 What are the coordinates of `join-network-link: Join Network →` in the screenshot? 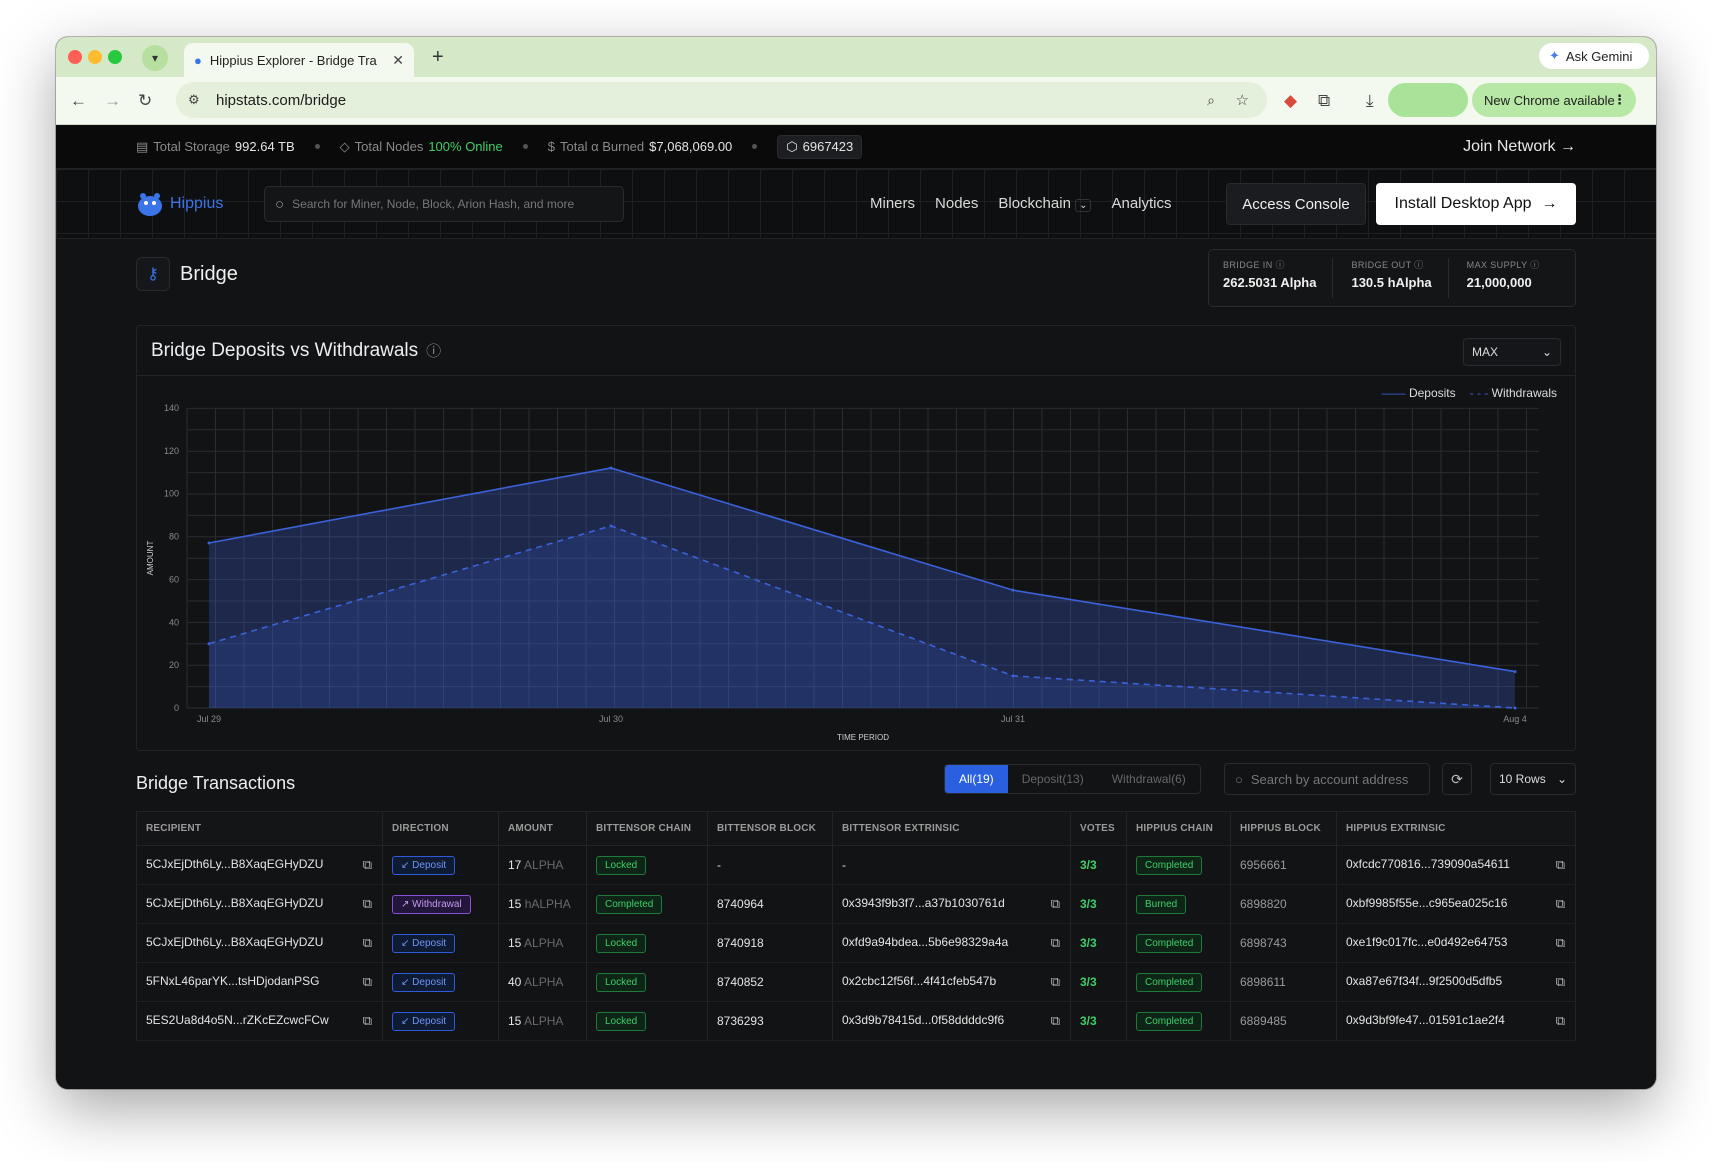 It's located at (1519, 147).